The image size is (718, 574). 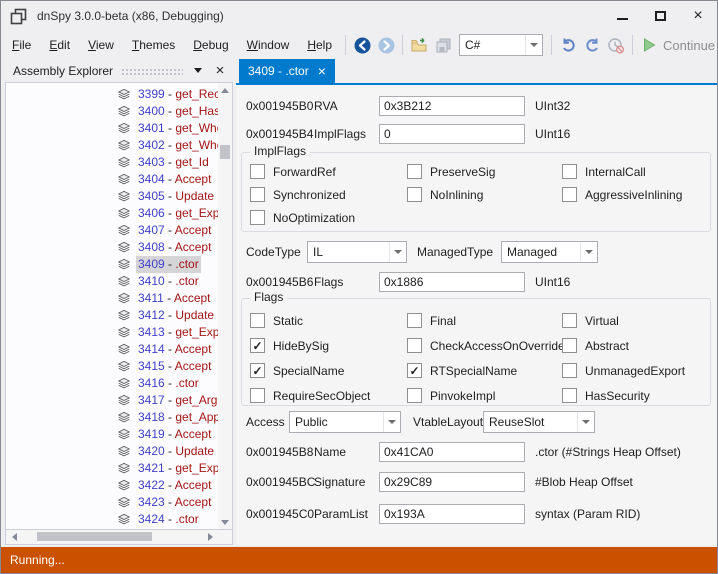 What do you see at coordinates (592, 45) in the screenshot?
I see `redo-button` at bounding box center [592, 45].